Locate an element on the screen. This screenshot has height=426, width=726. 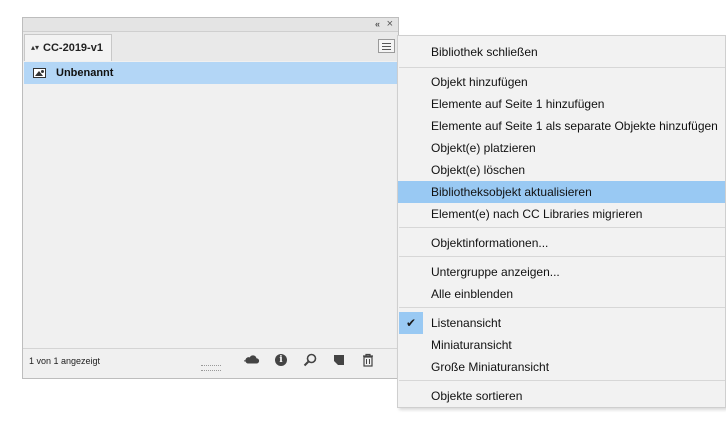
cc-libraries-cloud-icon is located at coordinates (252, 360).